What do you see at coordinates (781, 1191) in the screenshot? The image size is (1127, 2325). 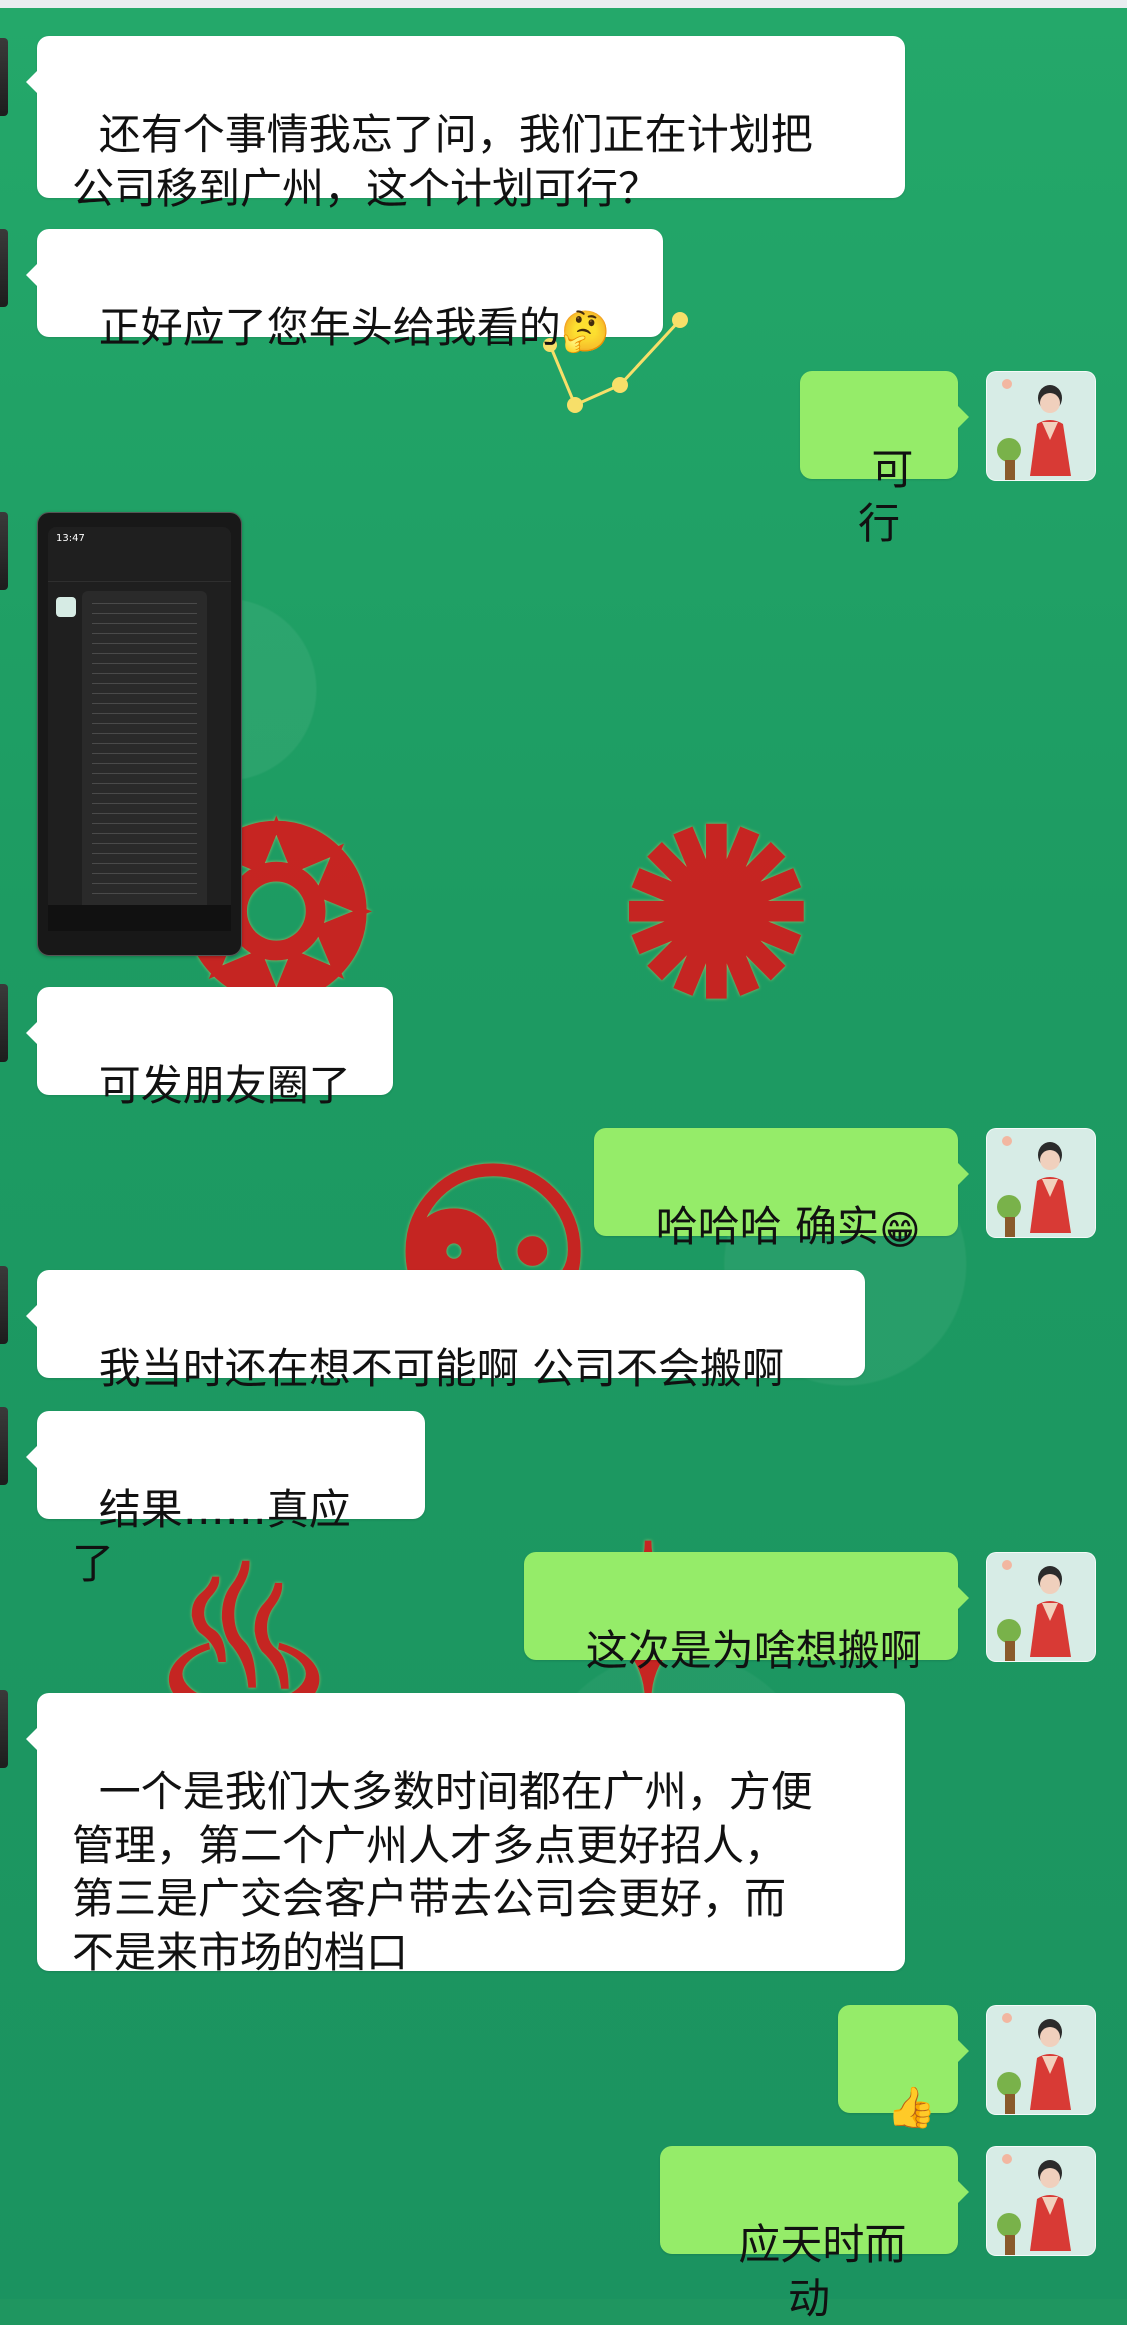 I see `message-bubble: 哈哈哈 确实😁` at bounding box center [781, 1191].